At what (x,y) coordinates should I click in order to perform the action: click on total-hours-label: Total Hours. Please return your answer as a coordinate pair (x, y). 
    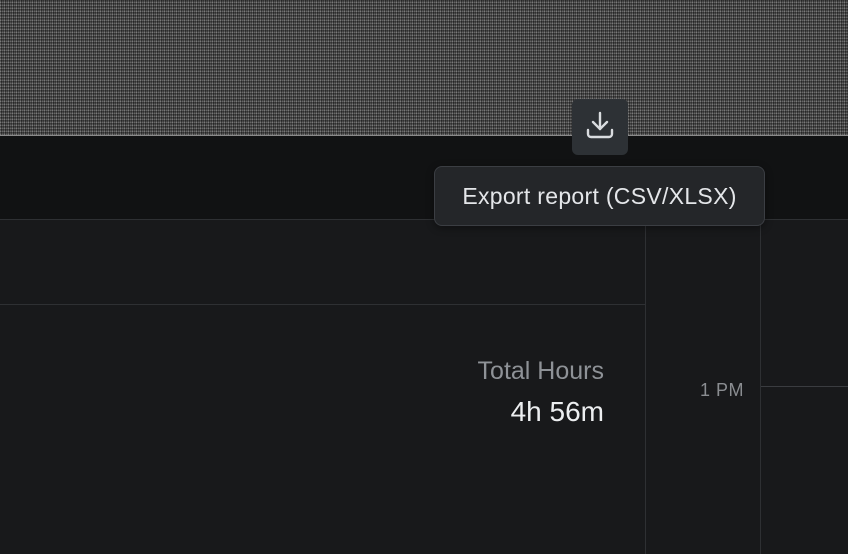
    Looking at the image, I should click on (540, 371).